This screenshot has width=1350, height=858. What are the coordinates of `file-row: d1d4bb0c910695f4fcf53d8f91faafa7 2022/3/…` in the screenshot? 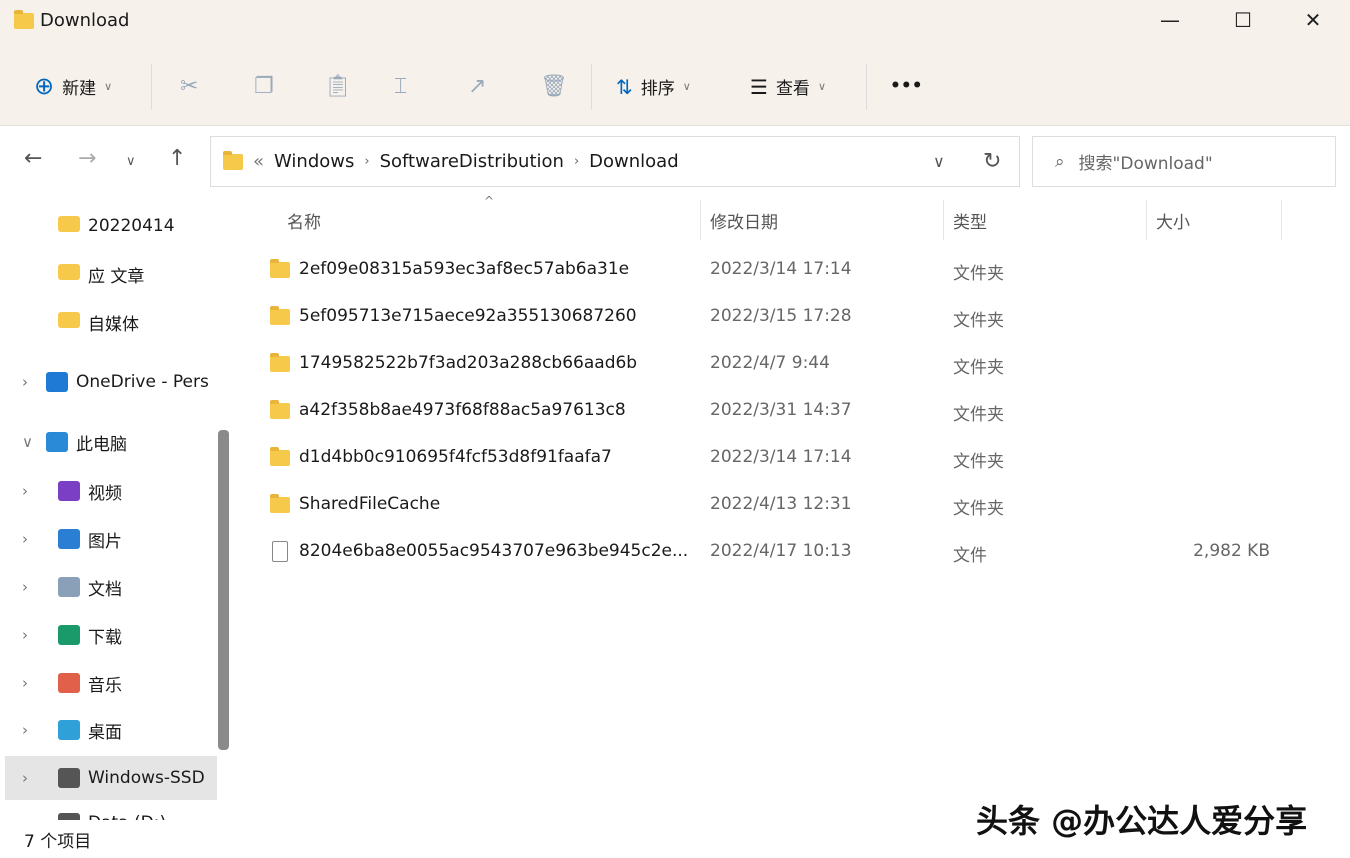 It's located at (772, 457).